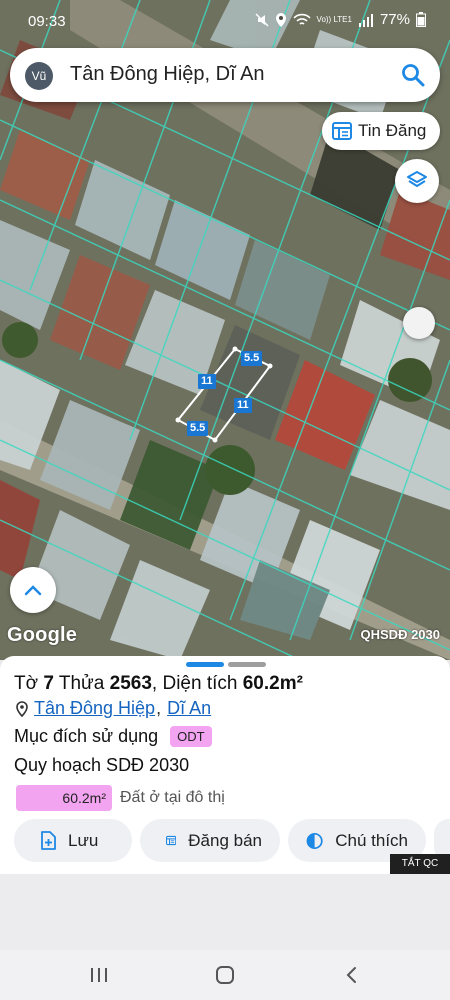  I want to click on recent-apps-button, so click(99, 975).